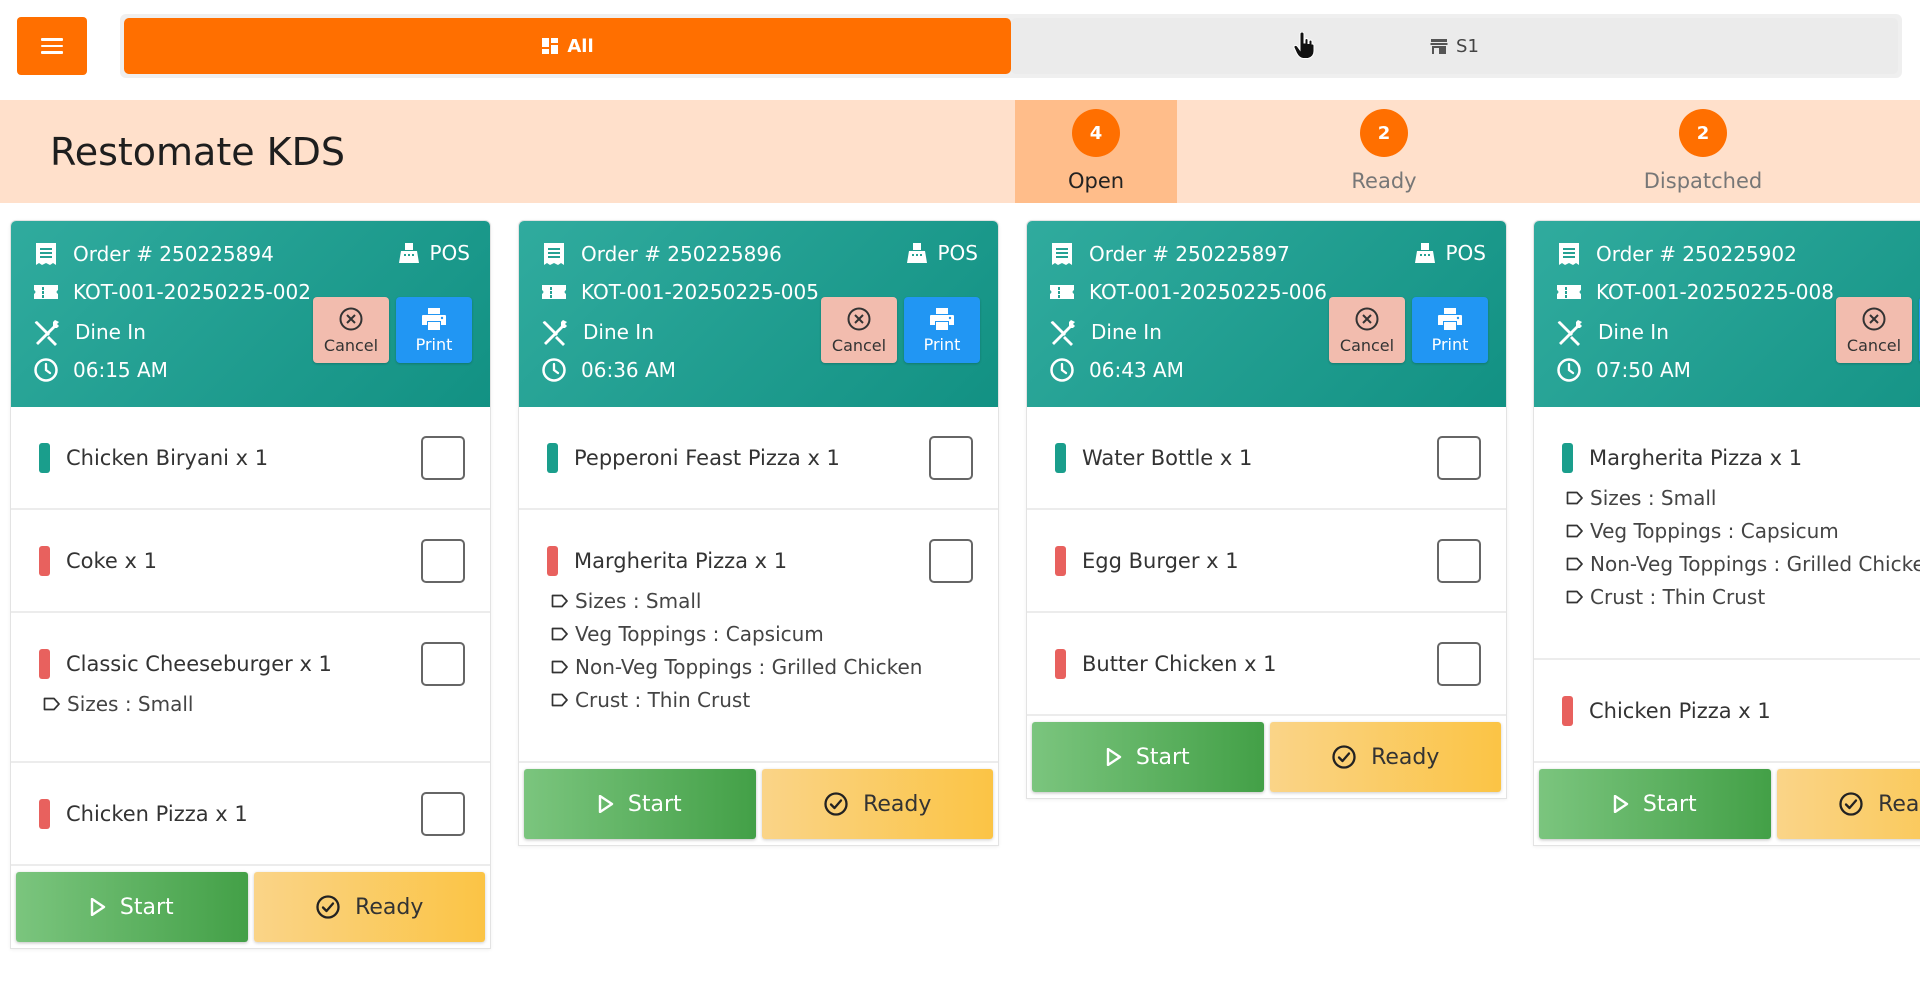  What do you see at coordinates (638, 600) in the screenshot?
I see `item-modifier-text: Sizes : Small` at bounding box center [638, 600].